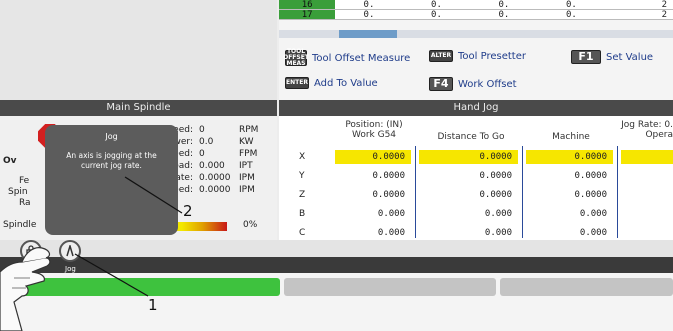  I want to click on hand-illustration, so click(25, 289).